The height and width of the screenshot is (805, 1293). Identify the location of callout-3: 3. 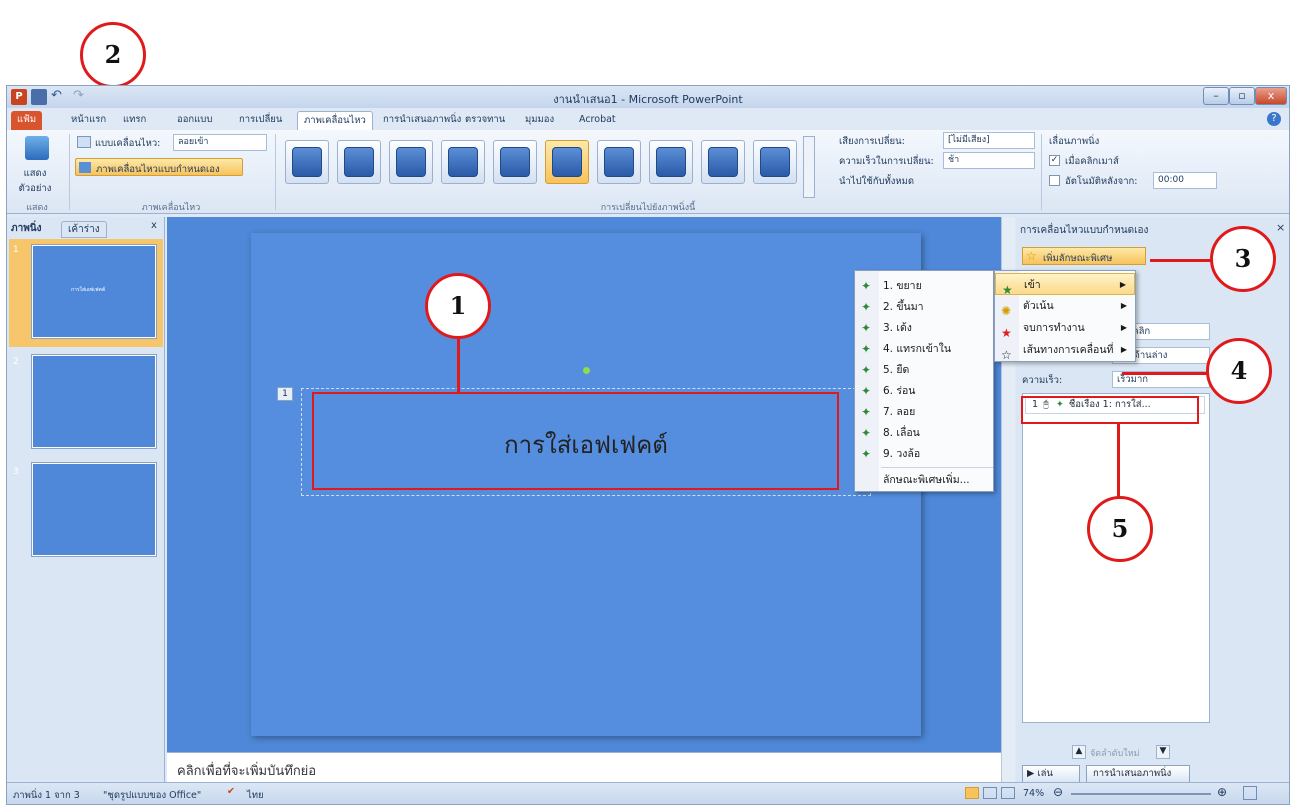
(1243, 259).